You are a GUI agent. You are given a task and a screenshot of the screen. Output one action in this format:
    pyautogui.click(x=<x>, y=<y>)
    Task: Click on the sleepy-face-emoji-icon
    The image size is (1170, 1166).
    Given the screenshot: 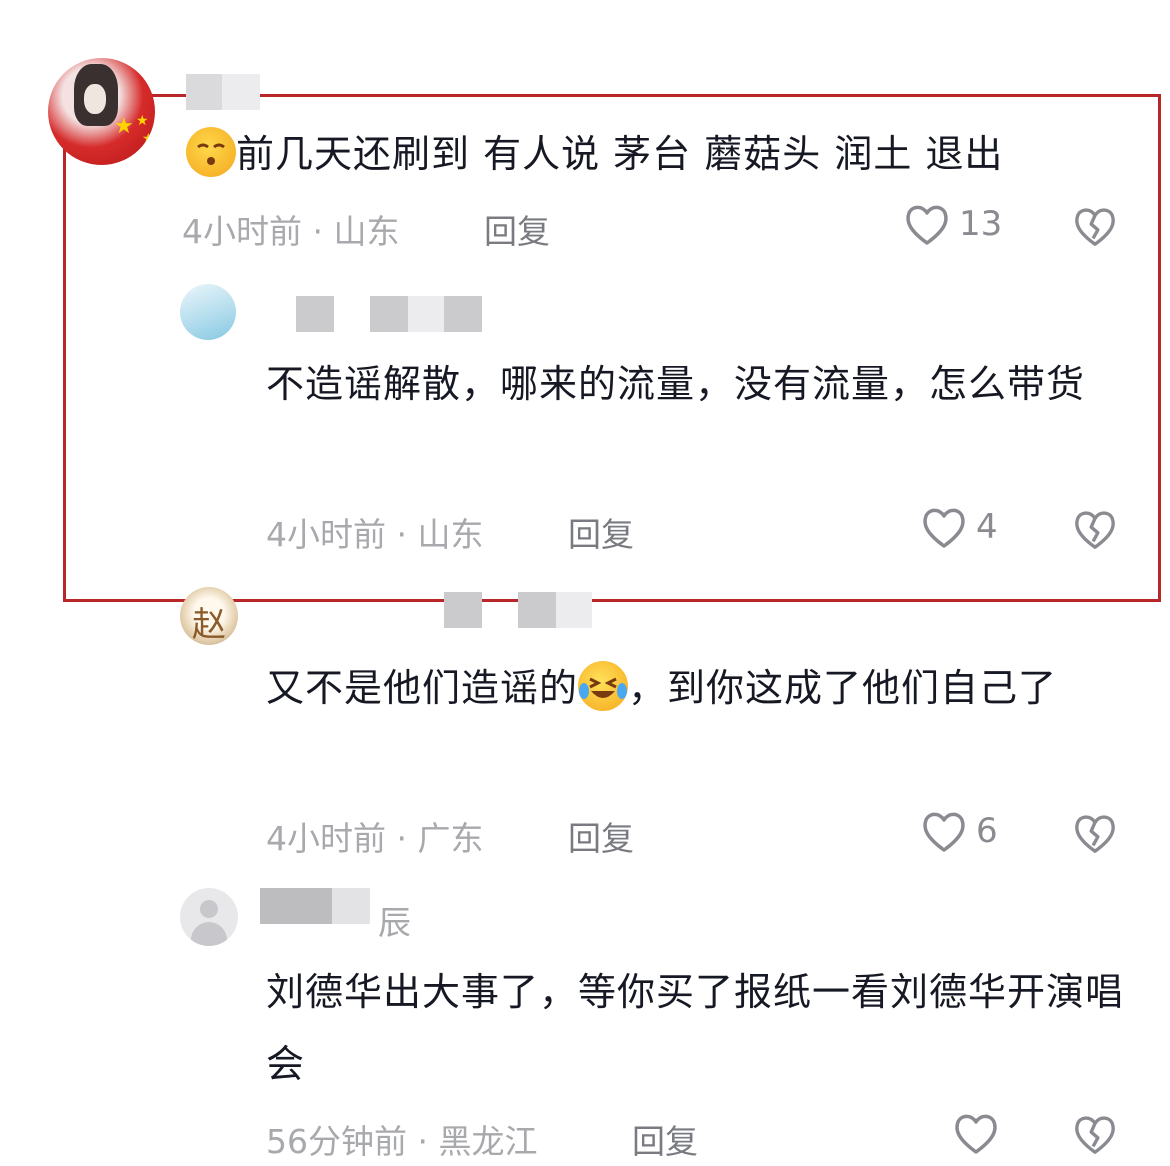 What is the action you would take?
    pyautogui.click(x=211, y=152)
    